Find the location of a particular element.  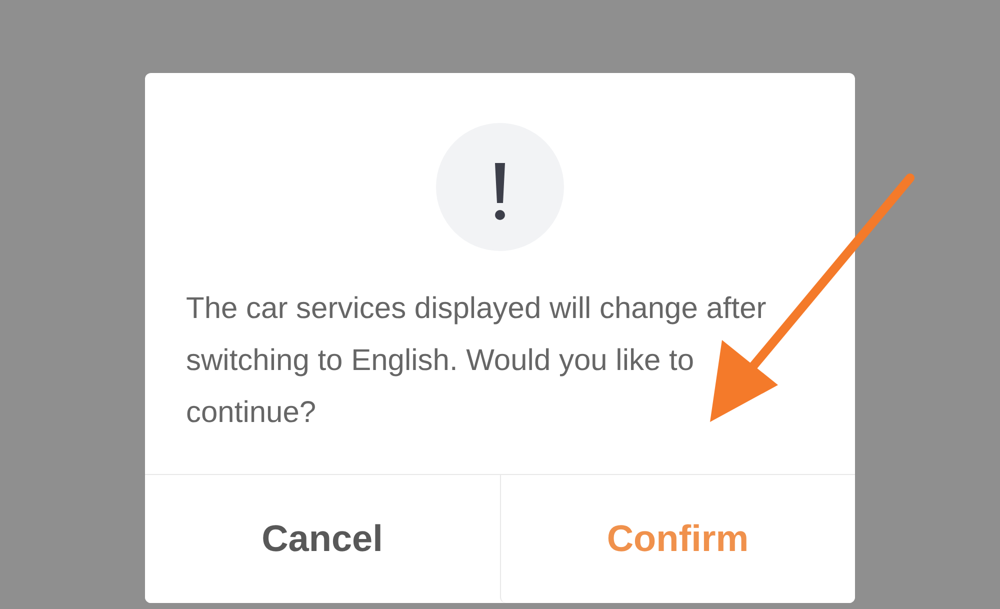

exclamation-icon is located at coordinates (500, 187).